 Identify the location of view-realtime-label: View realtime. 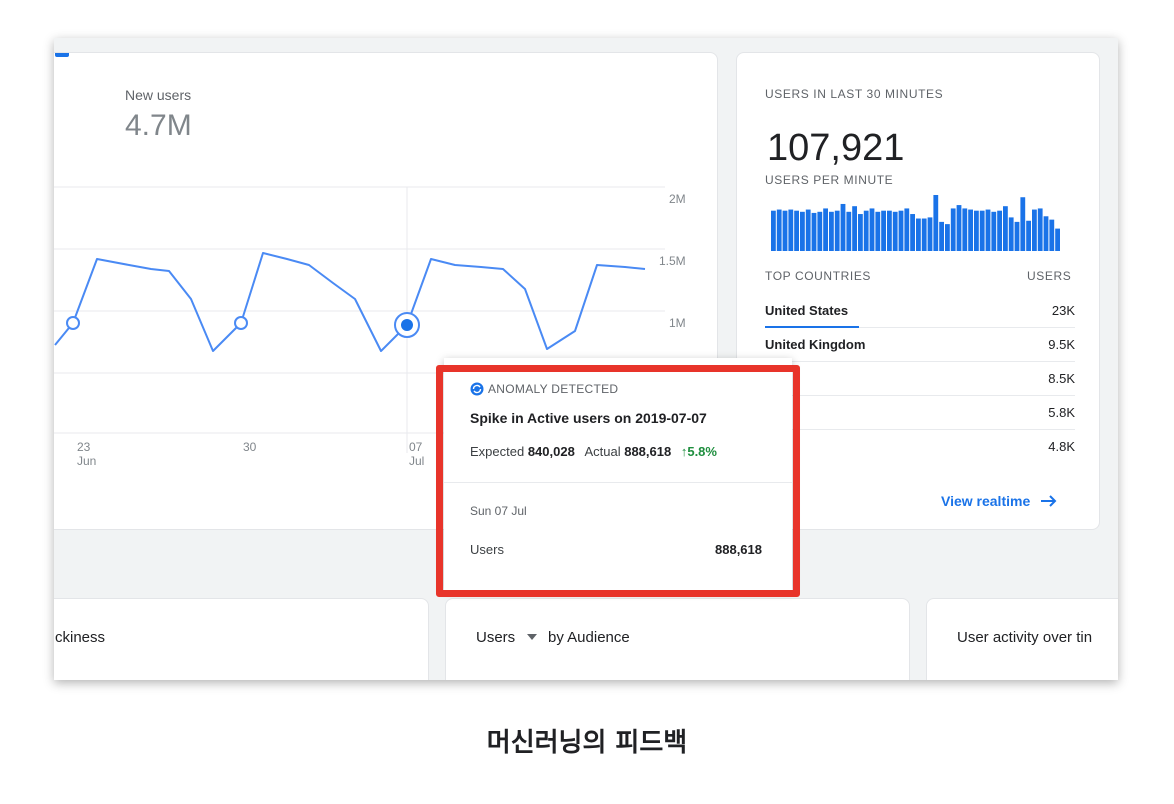
(986, 501).